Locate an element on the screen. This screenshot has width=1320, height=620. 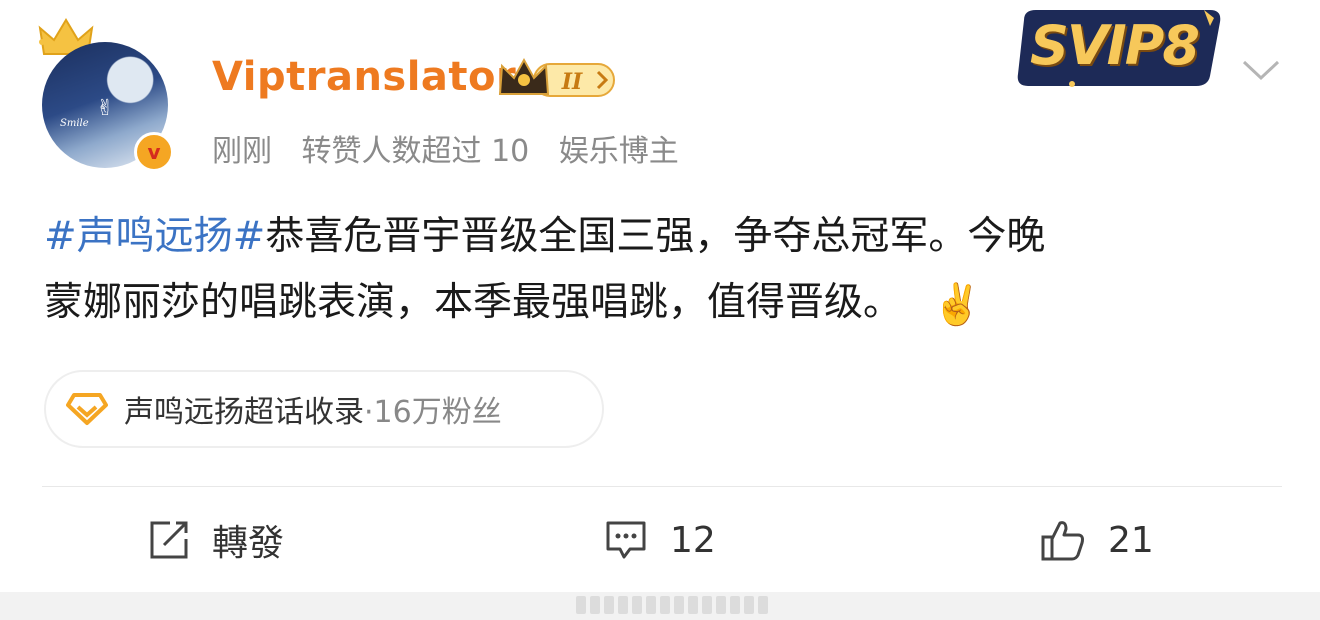
post-time: 刚刚 is located at coordinates (242, 151).